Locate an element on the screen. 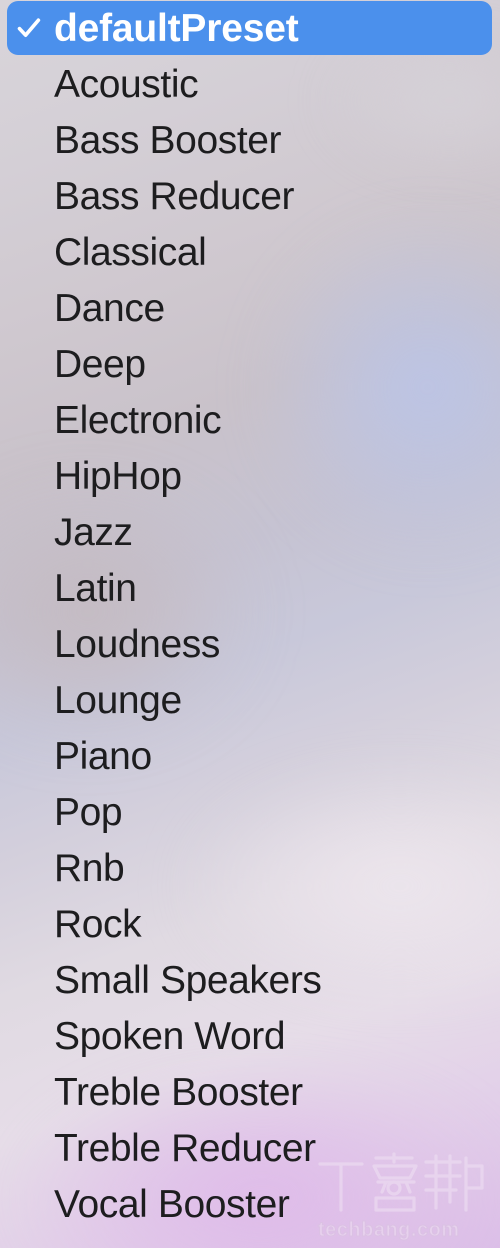  menu-item-label: Rock is located at coordinates (98, 924).